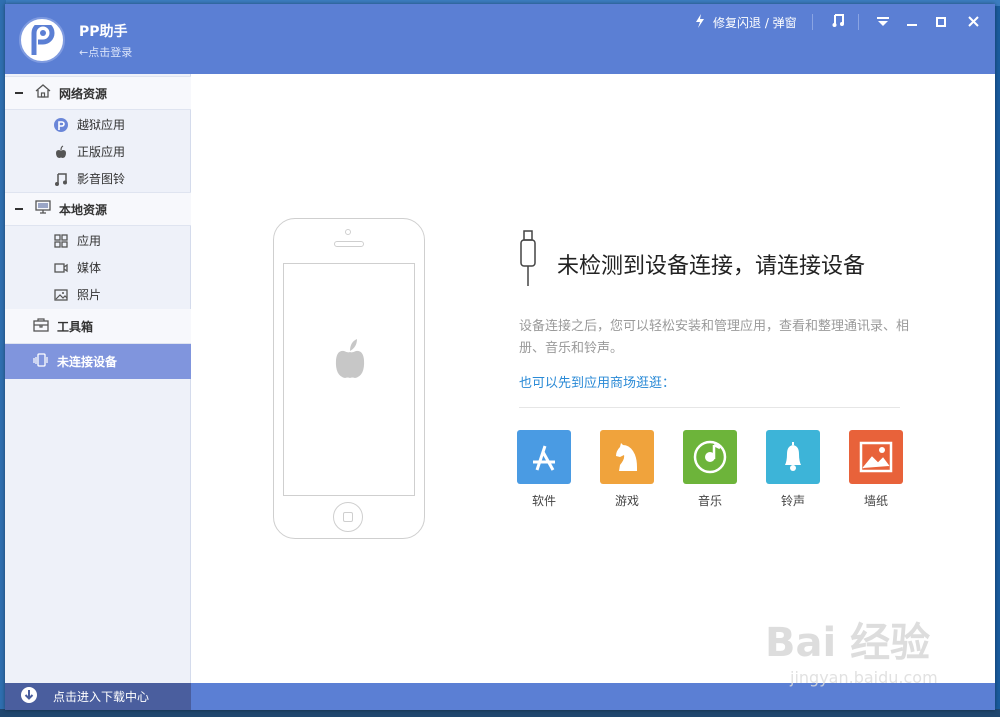 This screenshot has height=717, width=1000. What do you see at coordinates (755, 23) in the screenshot?
I see `repair-label: 修复闪退 / 弹窗` at bounding box center [755, 23].